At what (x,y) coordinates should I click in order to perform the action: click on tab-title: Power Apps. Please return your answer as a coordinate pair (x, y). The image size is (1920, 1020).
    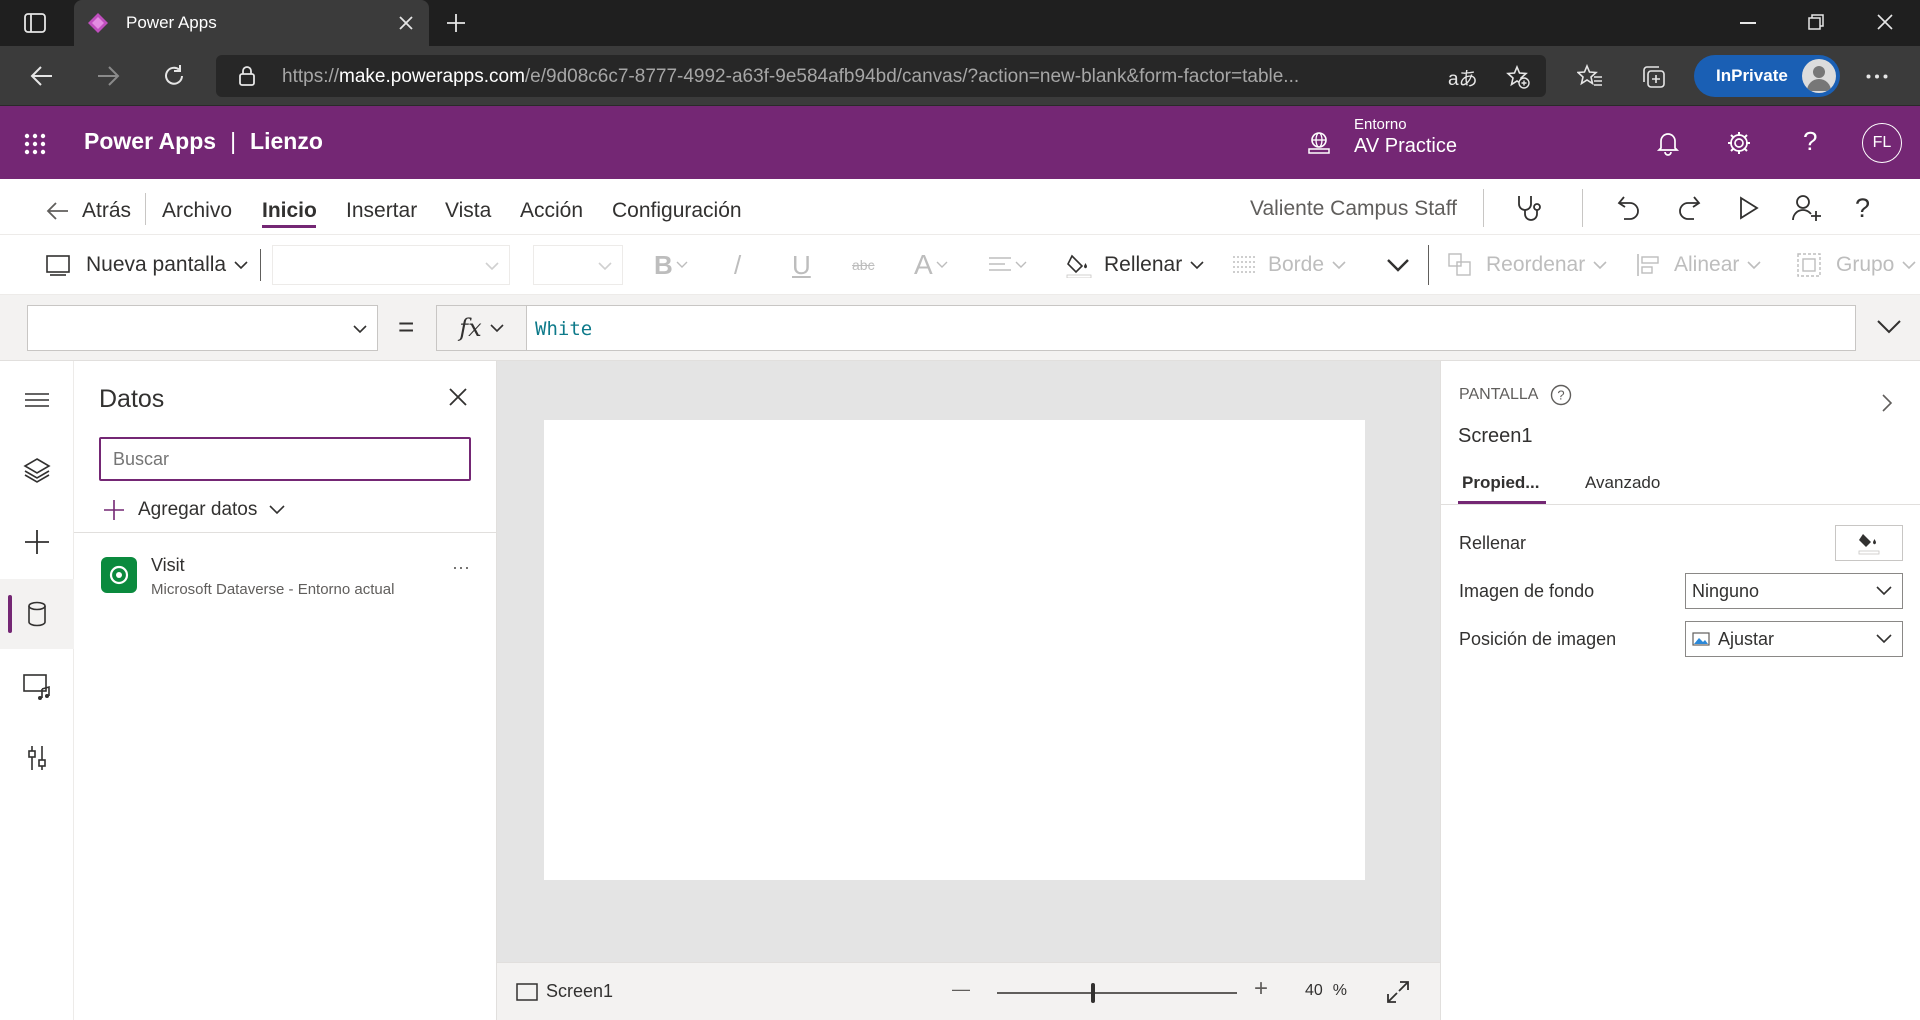
    Looking at the image, I should click on (171, 22).